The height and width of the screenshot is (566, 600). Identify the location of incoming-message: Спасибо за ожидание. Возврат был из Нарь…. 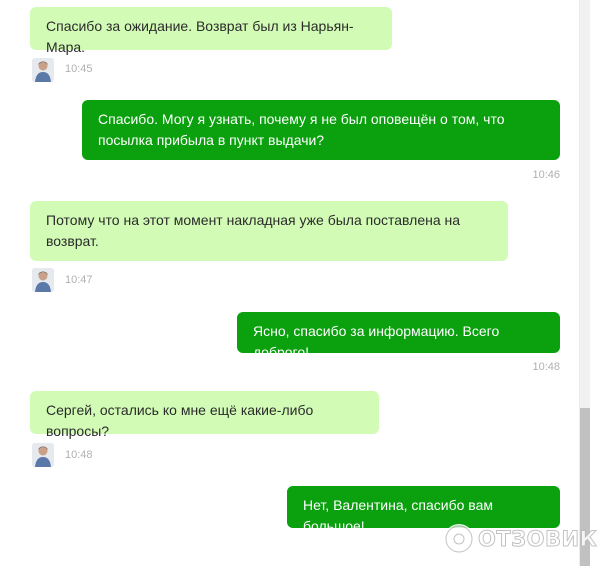
(211, 31).